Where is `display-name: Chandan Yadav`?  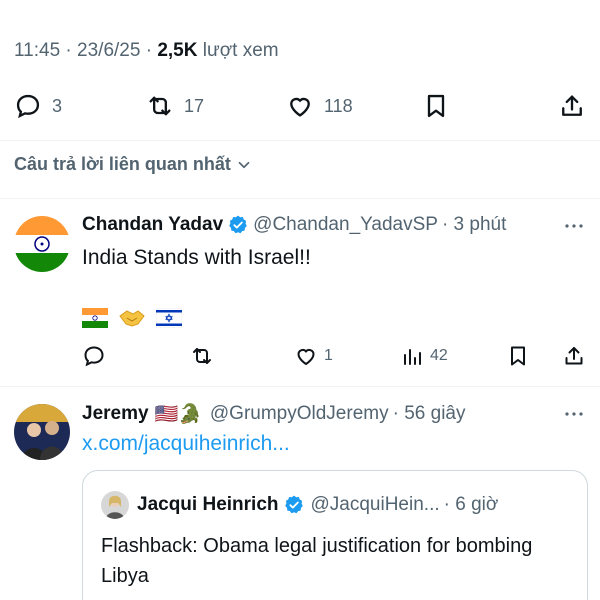
display-name: Chandan Yadav is located at coordinates (152, 225).